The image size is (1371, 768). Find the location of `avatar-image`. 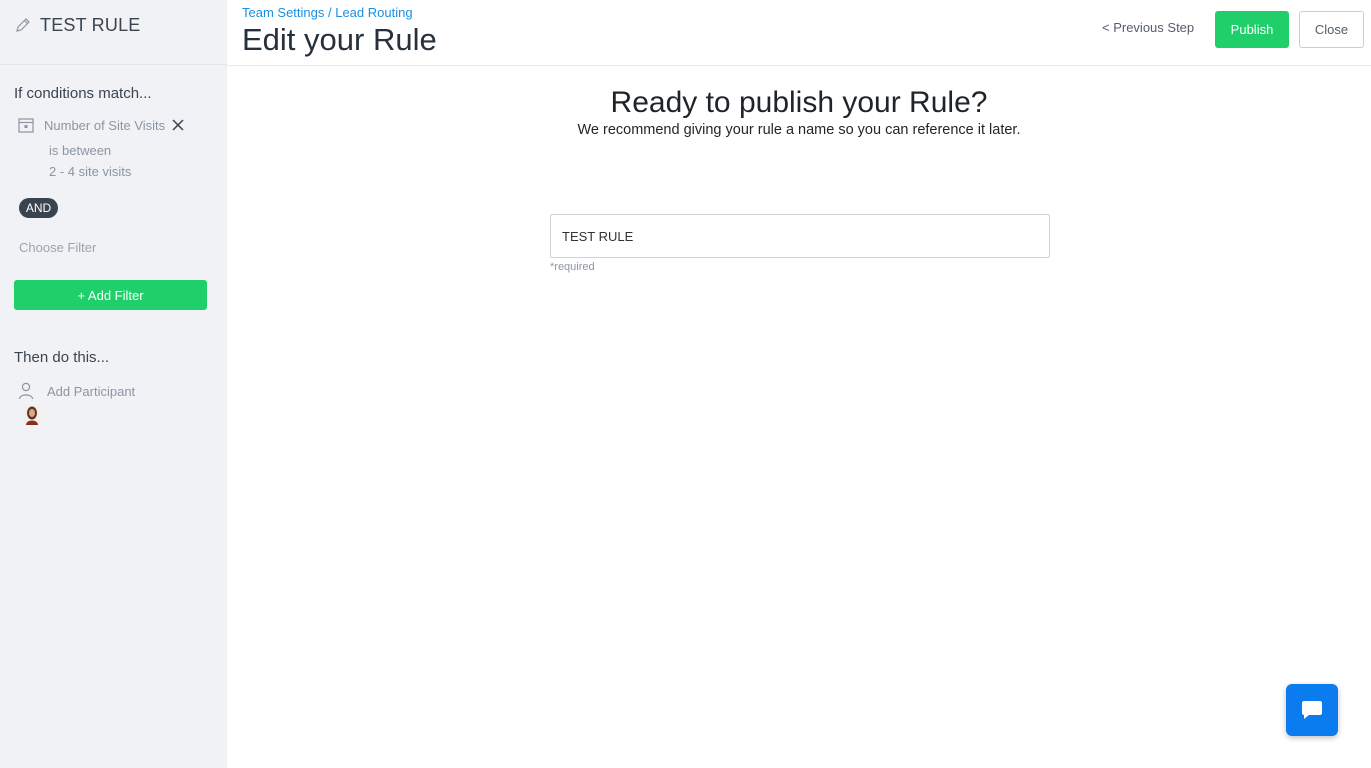

avatar-image is located at coordinates (32, 415).